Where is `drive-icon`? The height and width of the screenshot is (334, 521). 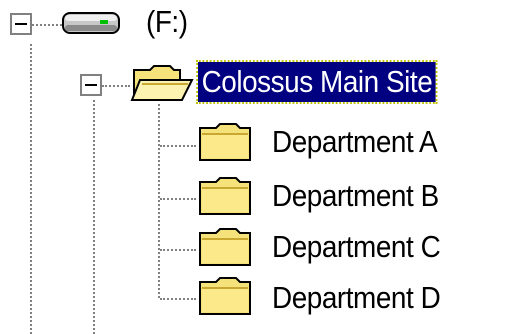 drive-icon is located at coordinates (92, 24).